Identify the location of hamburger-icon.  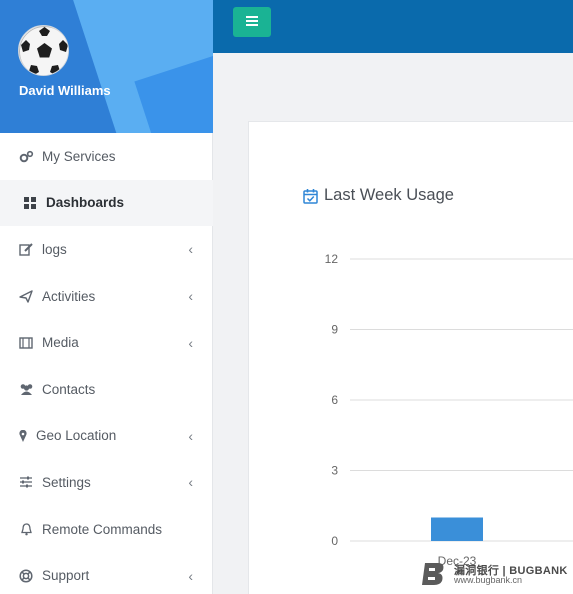
(252, 22).